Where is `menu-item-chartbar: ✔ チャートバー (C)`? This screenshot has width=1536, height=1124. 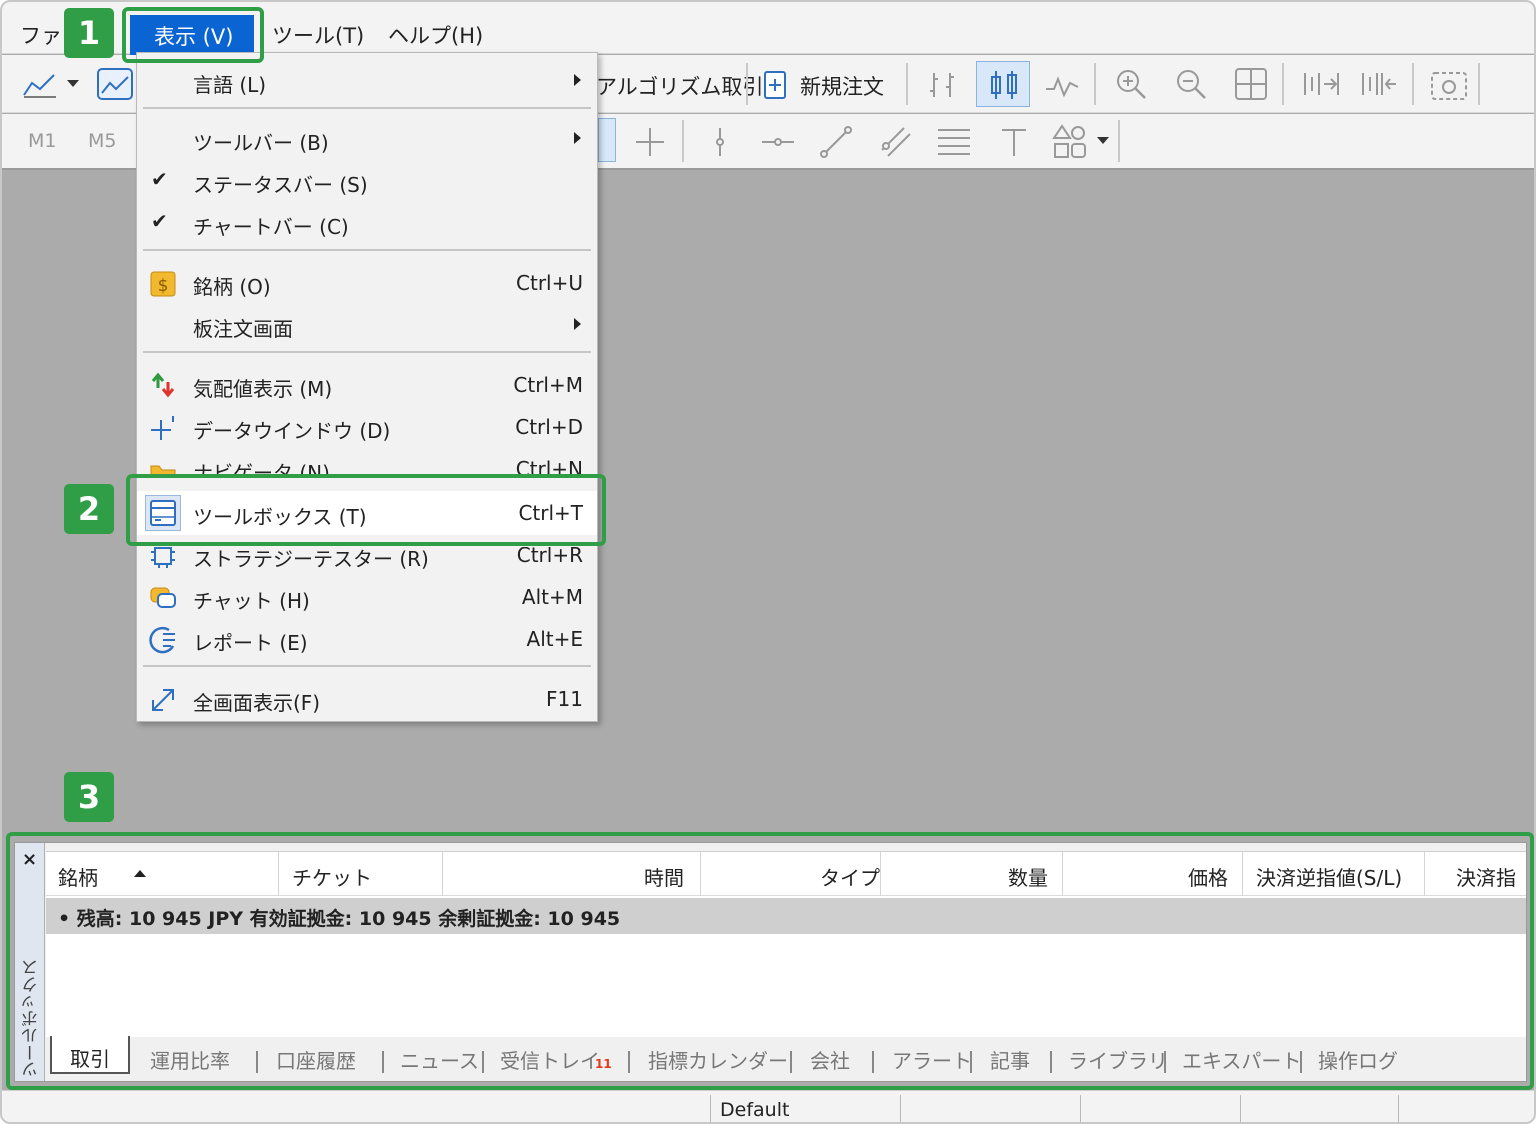
menu-item-chartbar: ✔ チャートバー (C) is located at coordinates (367, 223).